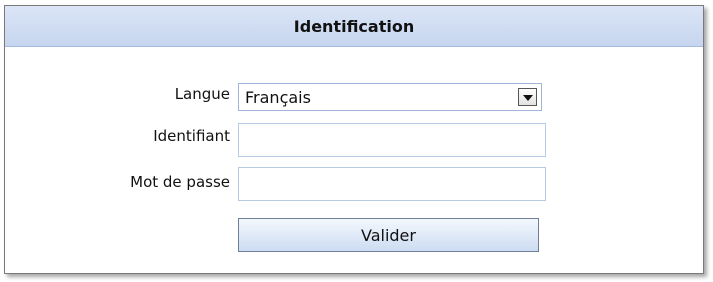  What do you see at coordinates (202, 94) in the screenshot?
I see `language-label: Langue` at bounding box center [202, 94].